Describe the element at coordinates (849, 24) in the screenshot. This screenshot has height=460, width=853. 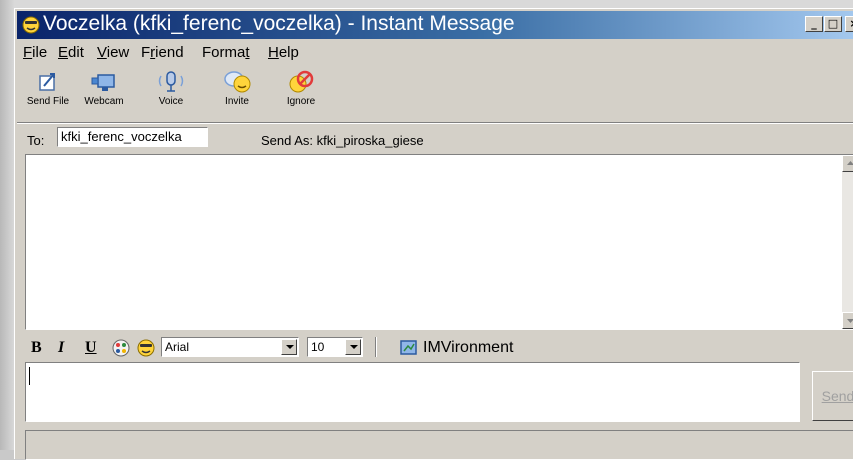
I see `close-button: ×` at that location.